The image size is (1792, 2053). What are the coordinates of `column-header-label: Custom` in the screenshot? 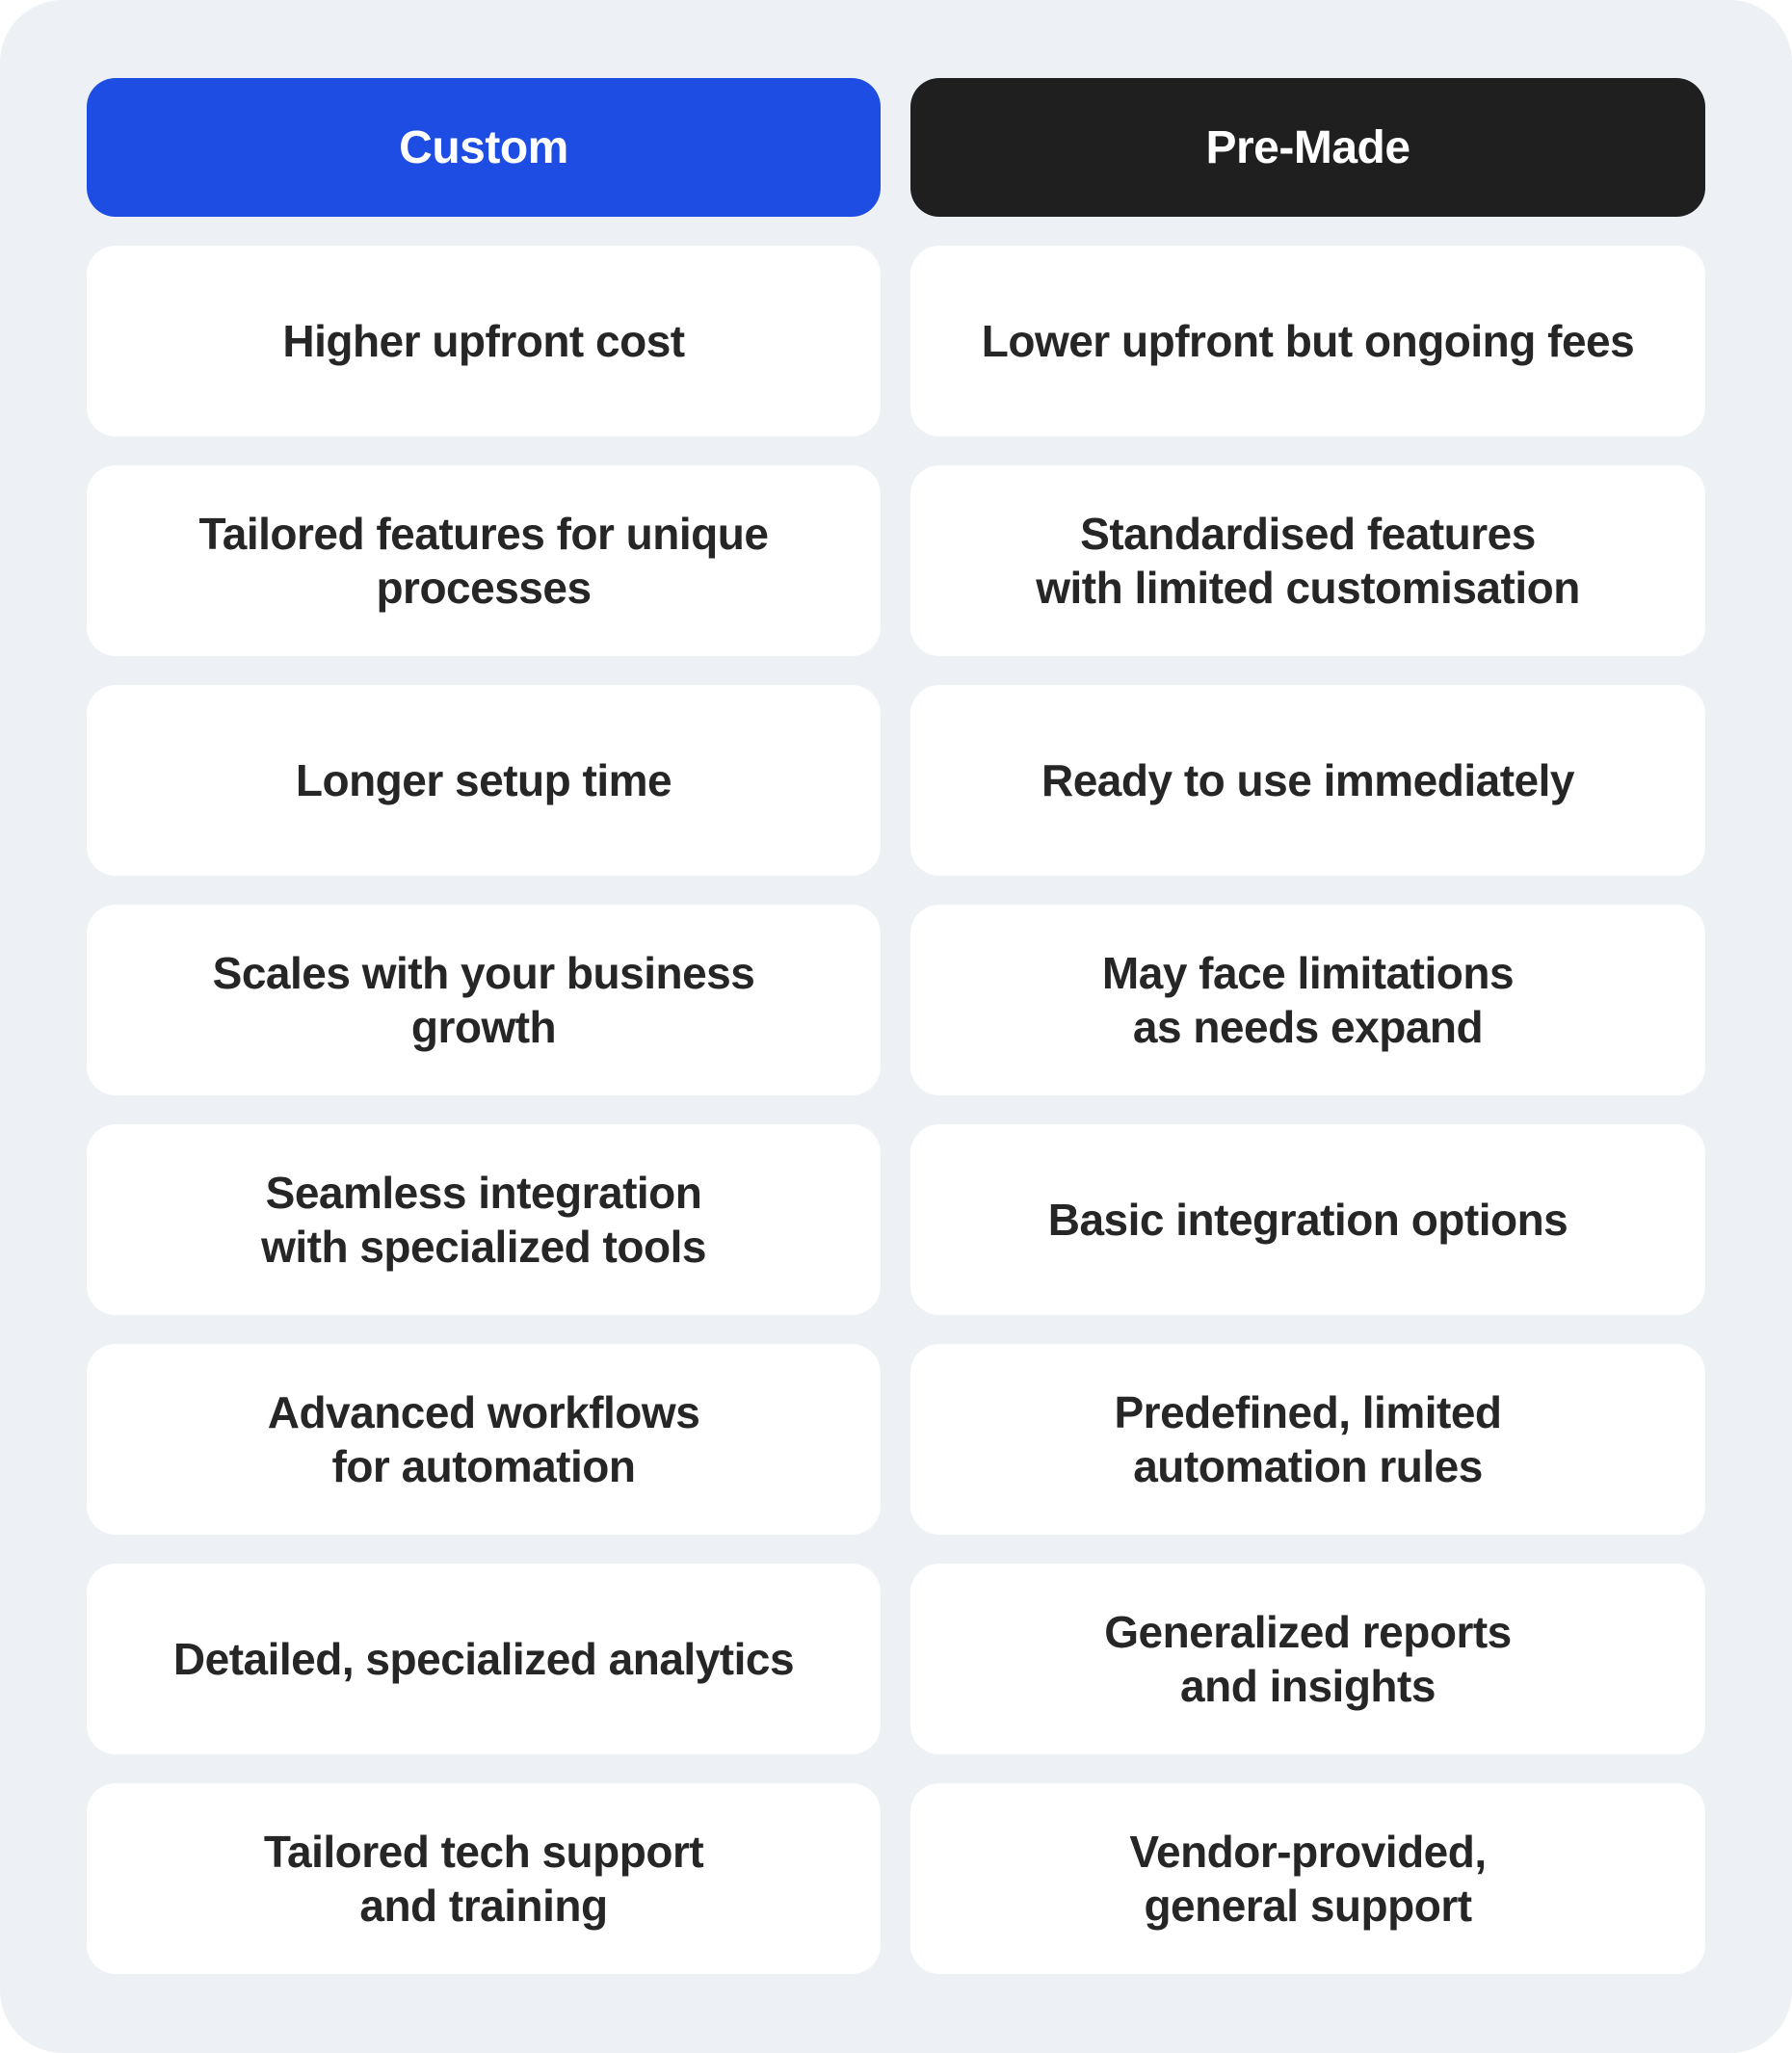 It's located at (484, 147).